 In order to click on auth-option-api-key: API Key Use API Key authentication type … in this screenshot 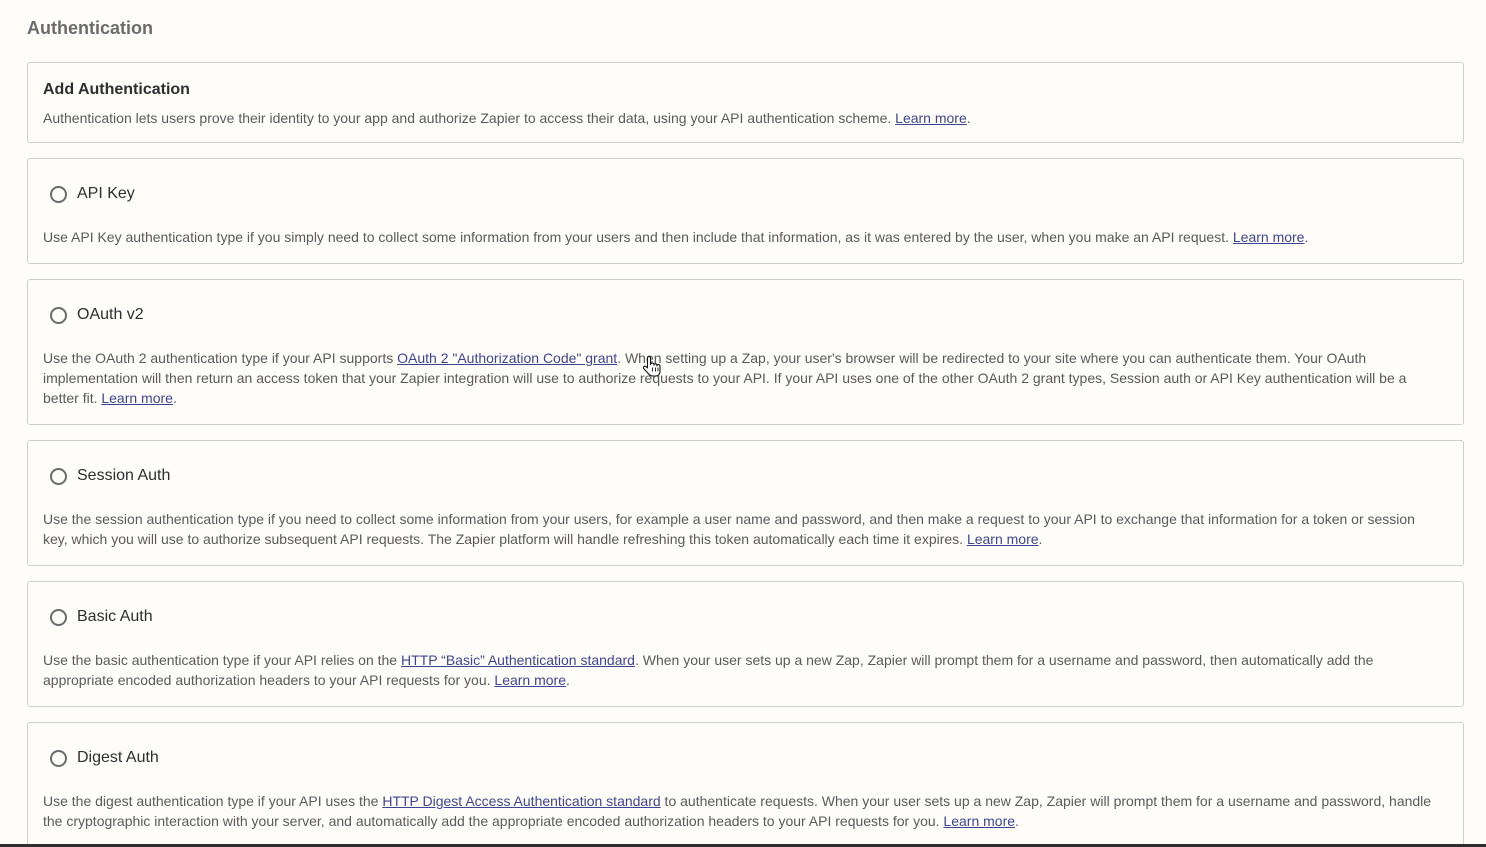, I will do `click(745, 211)`.